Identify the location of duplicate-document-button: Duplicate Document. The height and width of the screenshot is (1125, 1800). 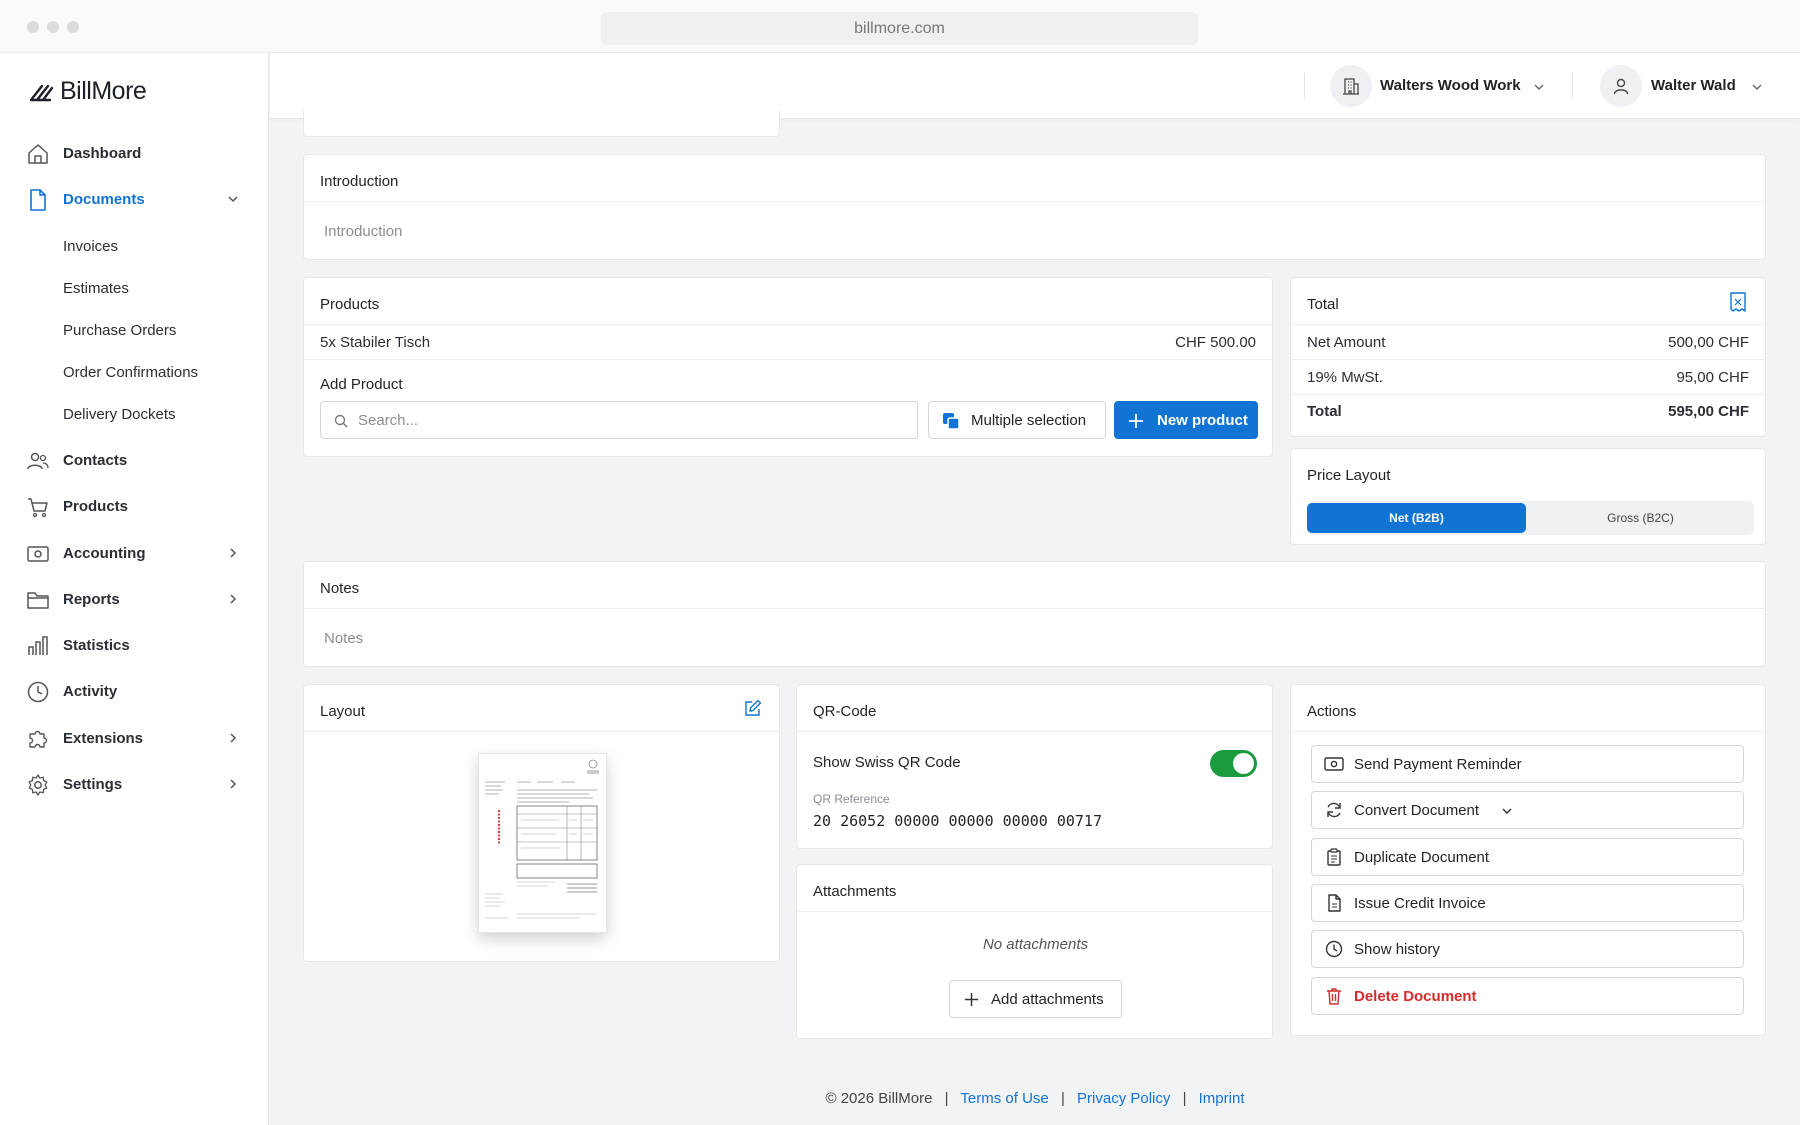
(1527, 857).